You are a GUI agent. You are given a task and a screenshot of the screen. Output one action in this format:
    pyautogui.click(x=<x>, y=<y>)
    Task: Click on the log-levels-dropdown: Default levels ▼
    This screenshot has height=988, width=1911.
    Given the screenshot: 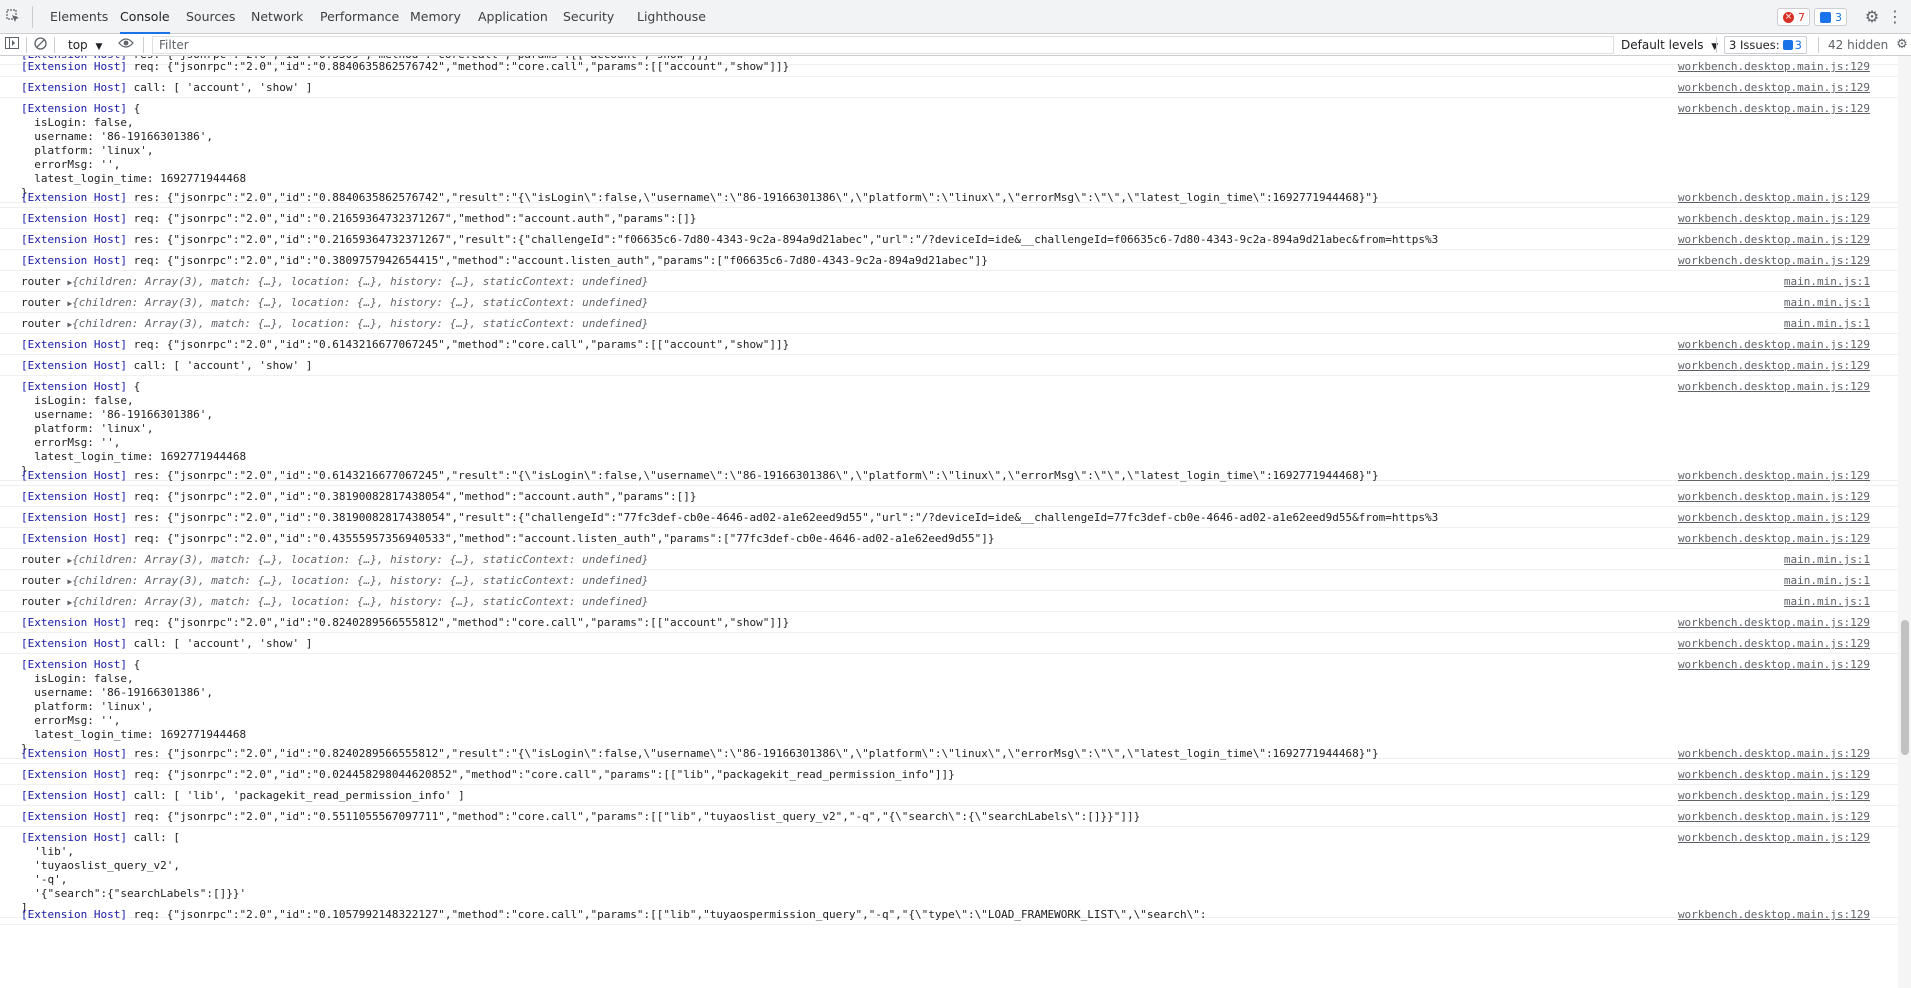 What is the action you would take?
    pyautogui.click(x=1669, y=45)
    